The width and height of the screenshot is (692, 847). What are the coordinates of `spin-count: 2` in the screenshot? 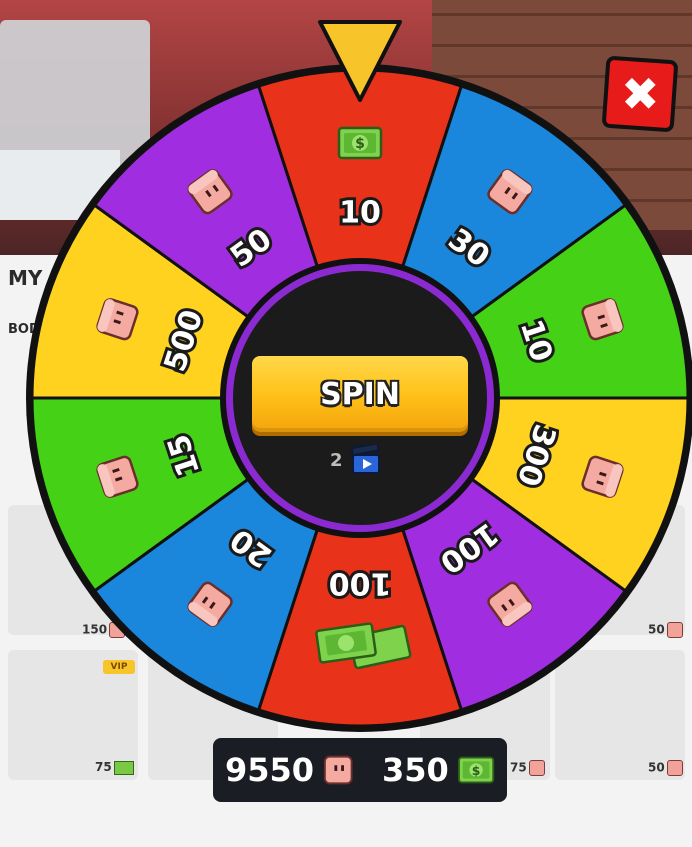 It's located at (336, 460).